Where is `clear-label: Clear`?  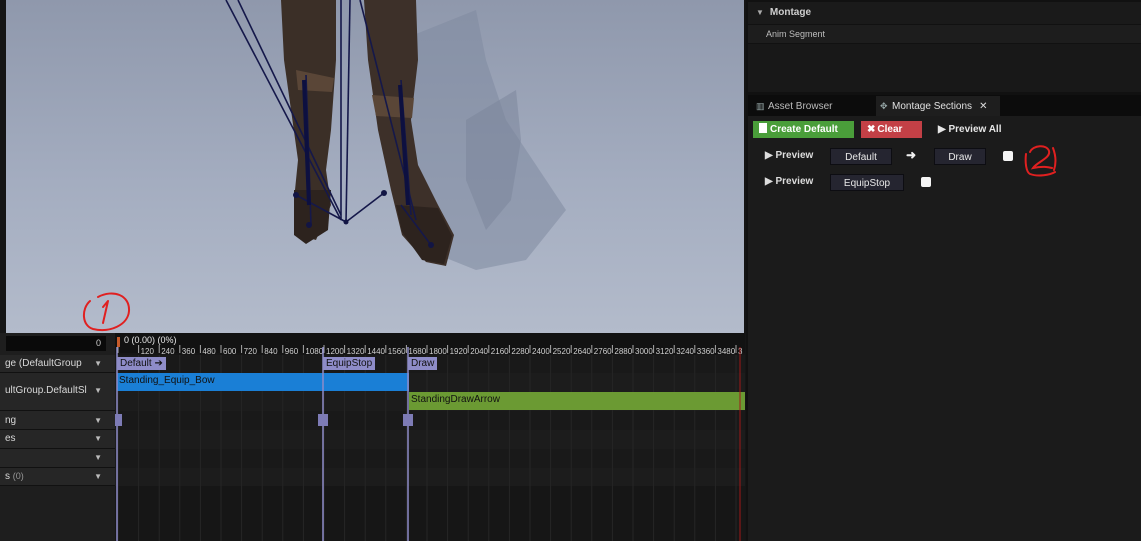
clear-label: Clear is located at coordinates (890, 129).